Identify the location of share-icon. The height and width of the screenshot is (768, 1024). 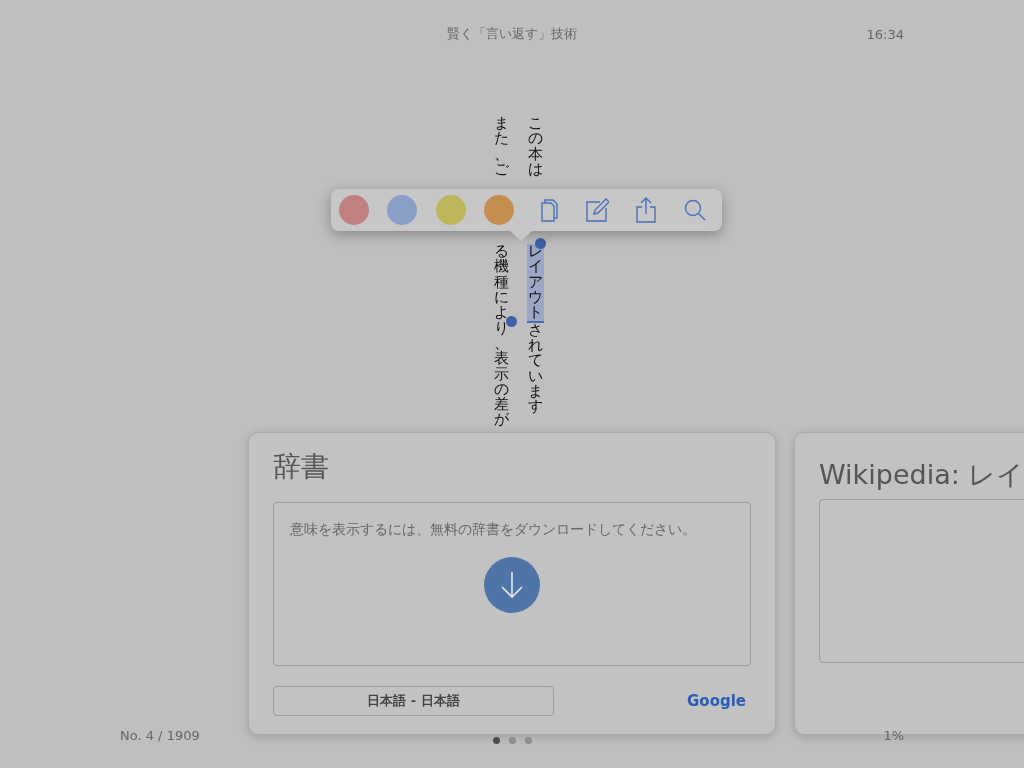
(645, 210).